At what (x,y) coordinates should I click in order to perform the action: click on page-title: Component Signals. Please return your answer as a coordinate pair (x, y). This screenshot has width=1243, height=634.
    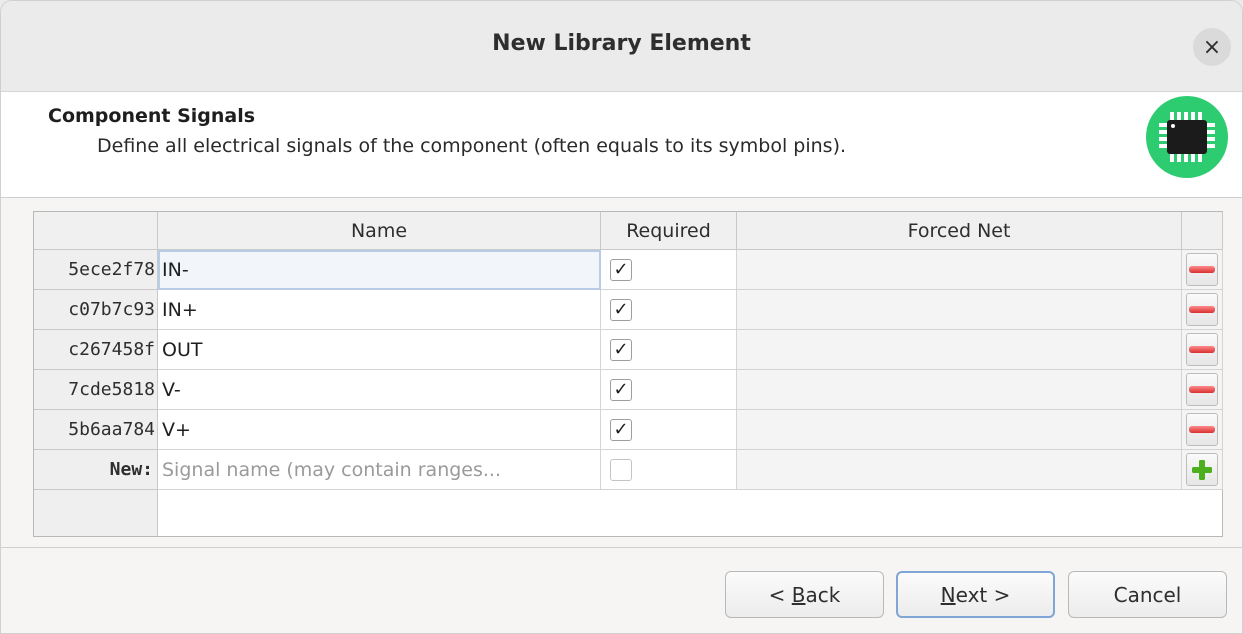
    Looking at the image, I should click on (152, 116).